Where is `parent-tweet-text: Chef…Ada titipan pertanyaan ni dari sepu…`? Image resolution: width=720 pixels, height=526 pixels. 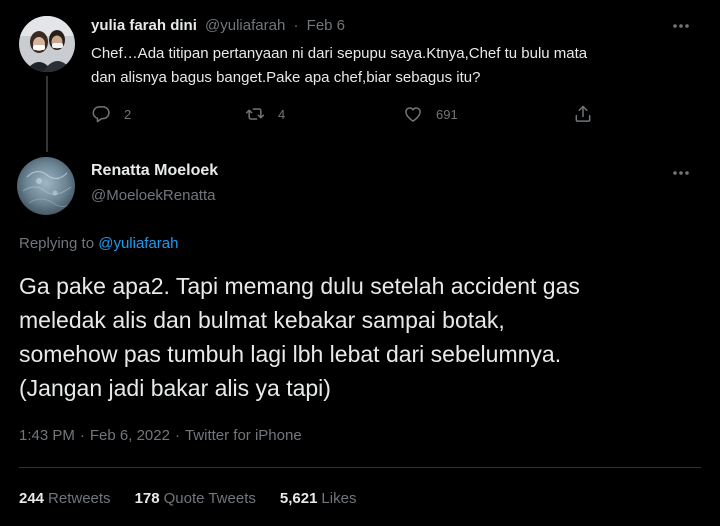
parent-tweet-text: Chef…Ada titipan pertanyaan ni dari sepu… is located at coordinates (396, 66).